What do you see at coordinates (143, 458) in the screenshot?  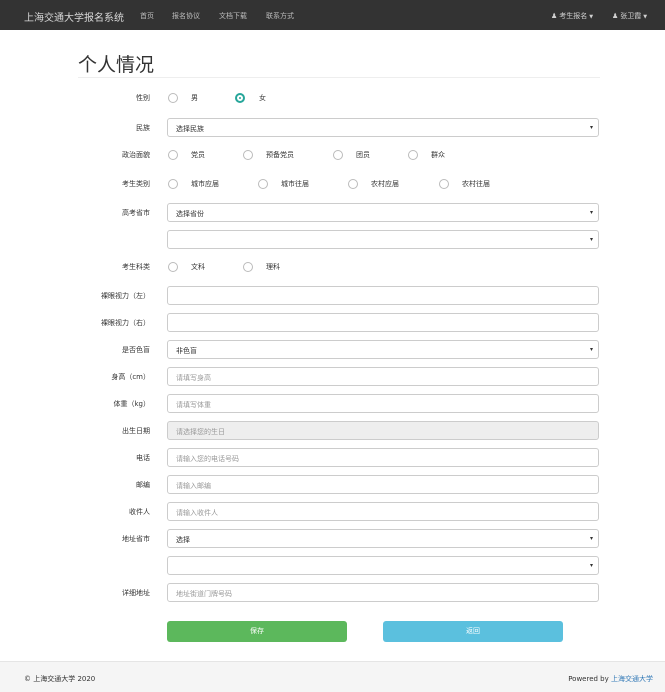 I see `phone-label: 电话` at bounding box center [143, 458].